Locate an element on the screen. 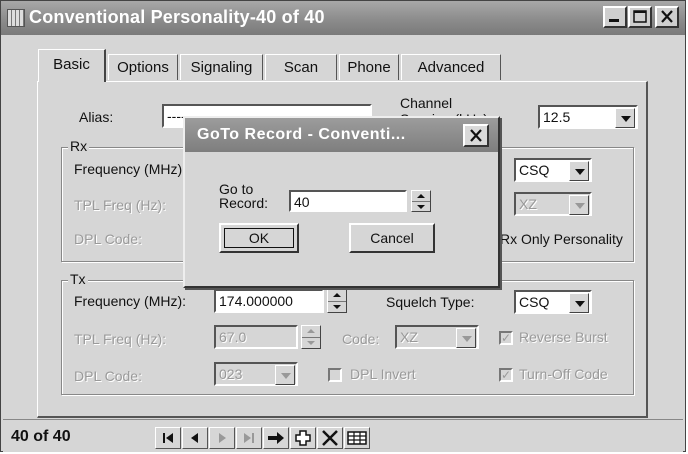 Image resolution: width=688 pixels, height=454 pixels. delete-record-icon is located at coordinates (330, 438).